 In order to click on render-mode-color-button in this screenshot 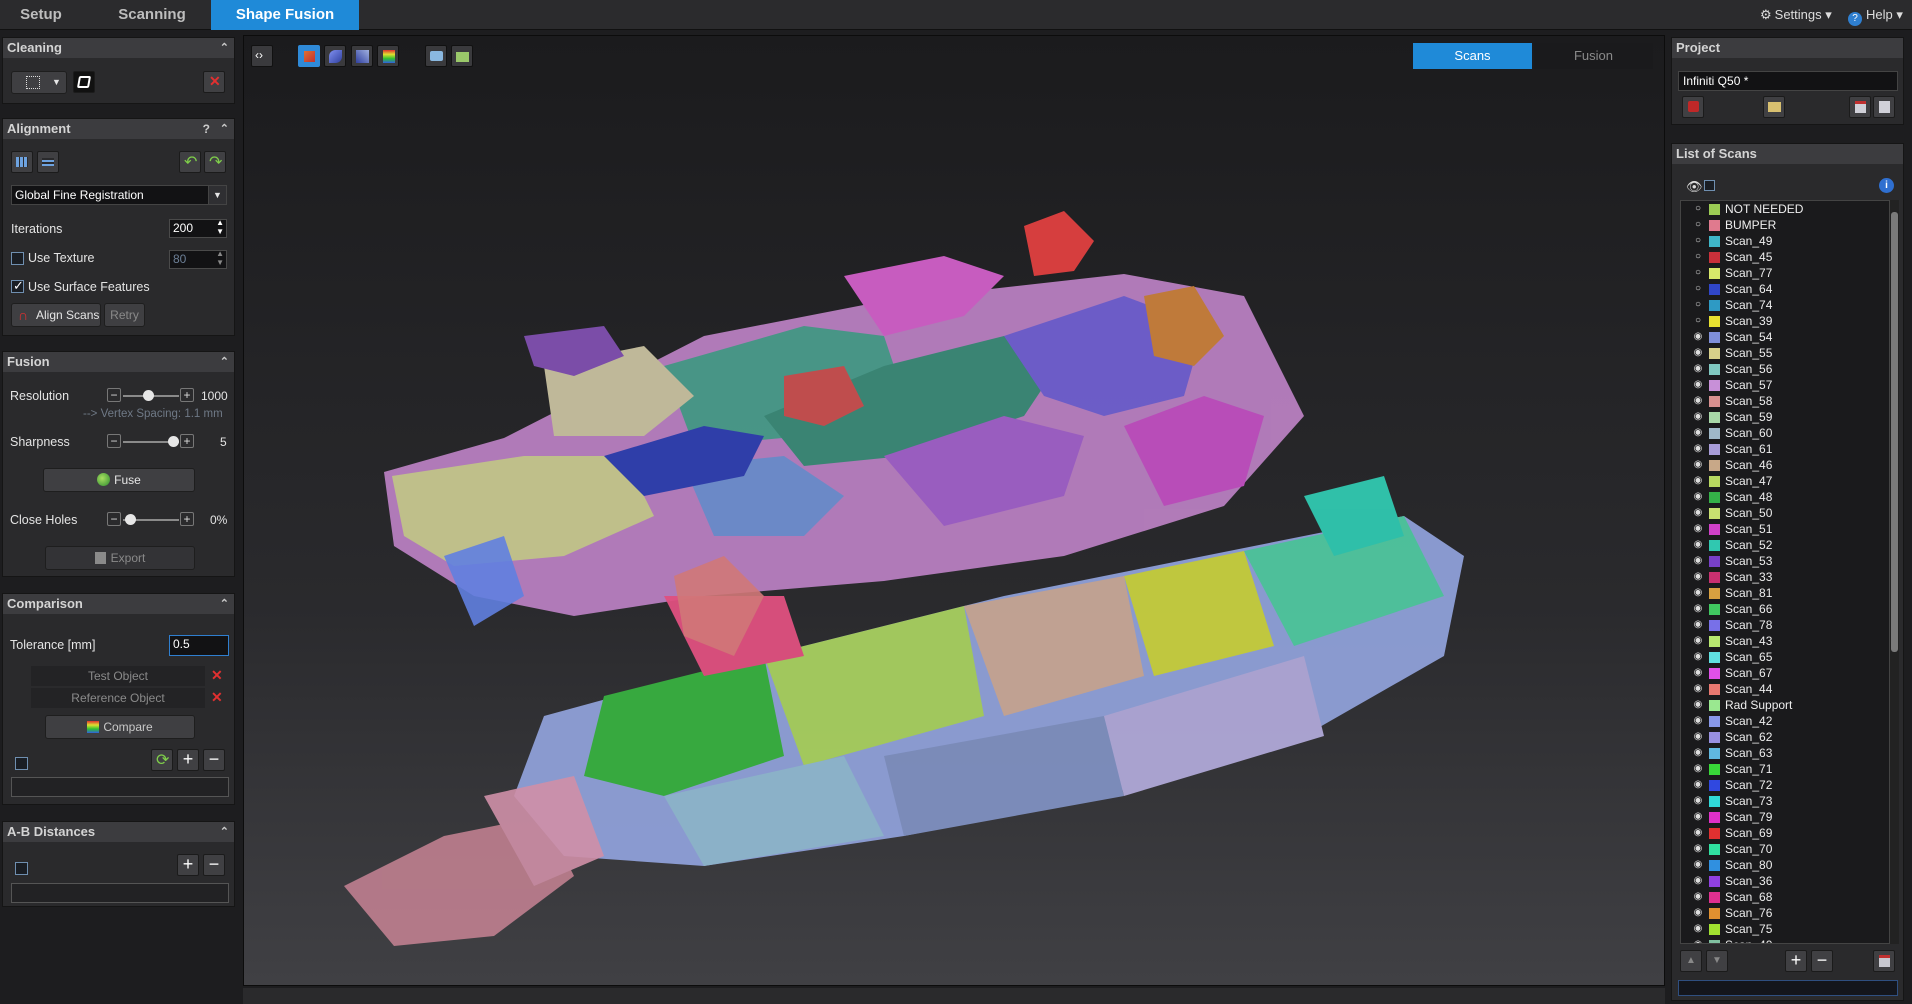, I will do `click(309, 56)`.